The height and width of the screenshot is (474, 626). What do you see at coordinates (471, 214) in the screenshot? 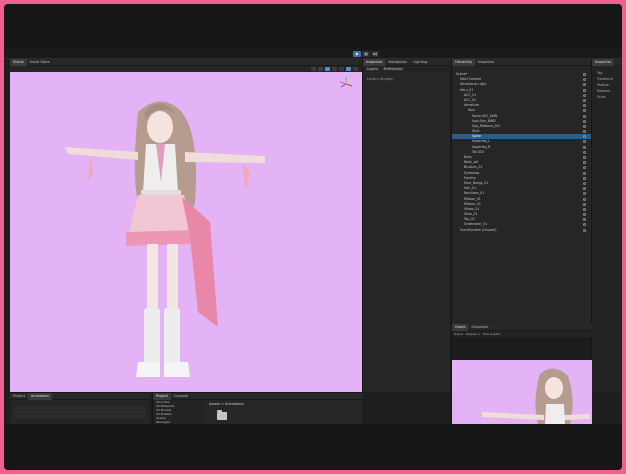
I see `hierarchy-row-label: Shoe_01` at bounding box center [471, 214].